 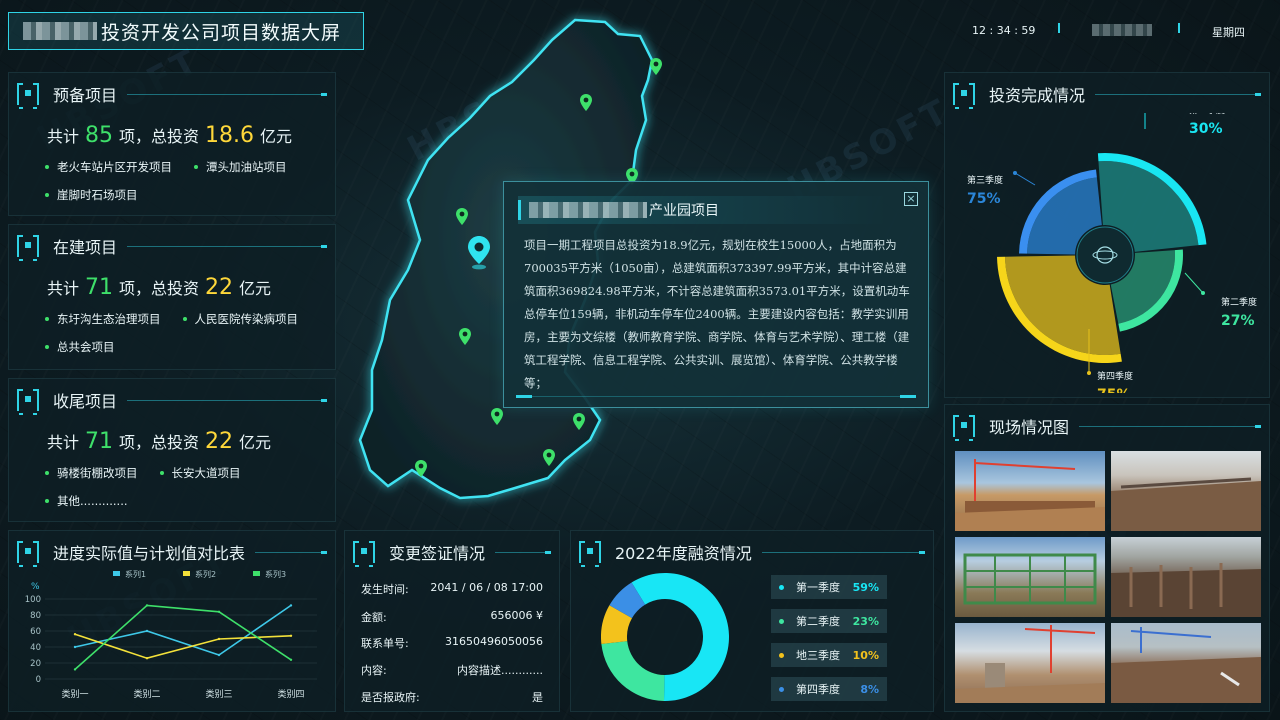 I want to click on building-amount: 22, so click(x=219, y=287).